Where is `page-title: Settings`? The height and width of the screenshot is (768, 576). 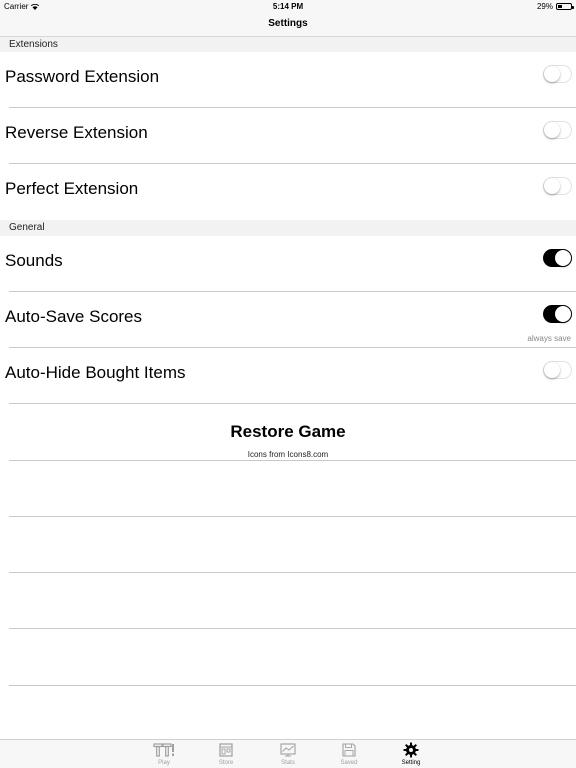
page-title: Settings is located at coordinates (288, 23).